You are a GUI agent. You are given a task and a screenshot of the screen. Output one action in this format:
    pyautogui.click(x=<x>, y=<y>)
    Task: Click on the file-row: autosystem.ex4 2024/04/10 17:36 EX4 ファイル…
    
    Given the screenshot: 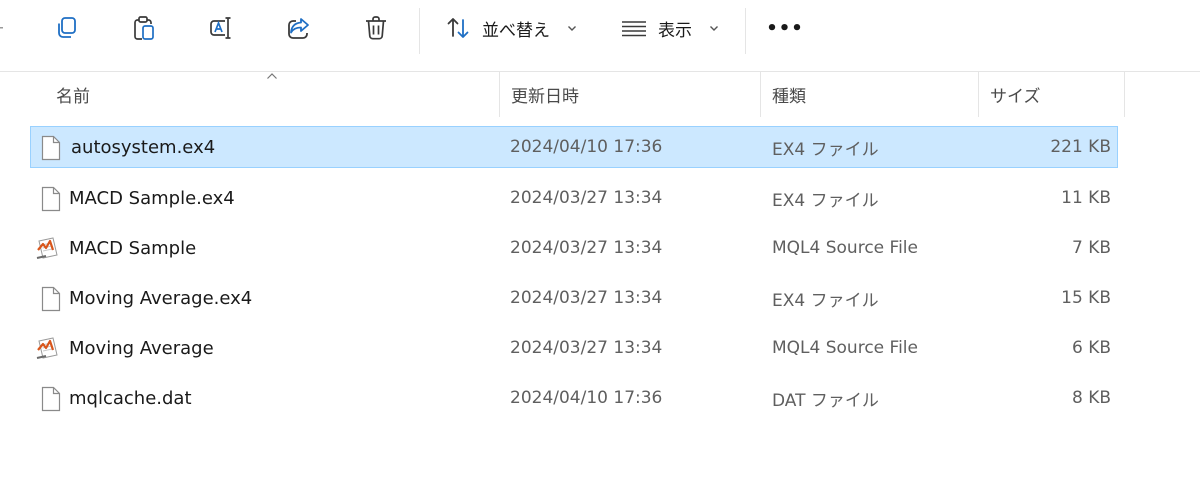 What is the action you would take?
    pyautogui.click(x=574, y=147)
    